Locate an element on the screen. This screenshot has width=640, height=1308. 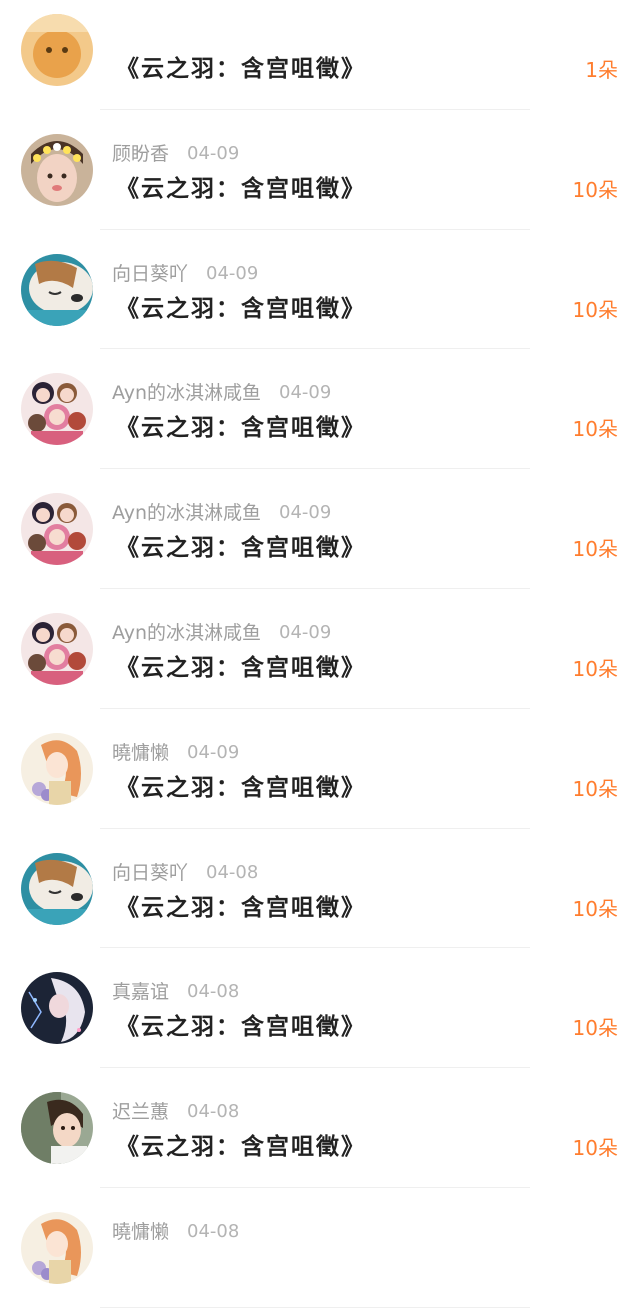
list-item: 曉慵懒 04-09 《云之羽：含宫咀徵》 10朵 is located at coordinates (320, 769).